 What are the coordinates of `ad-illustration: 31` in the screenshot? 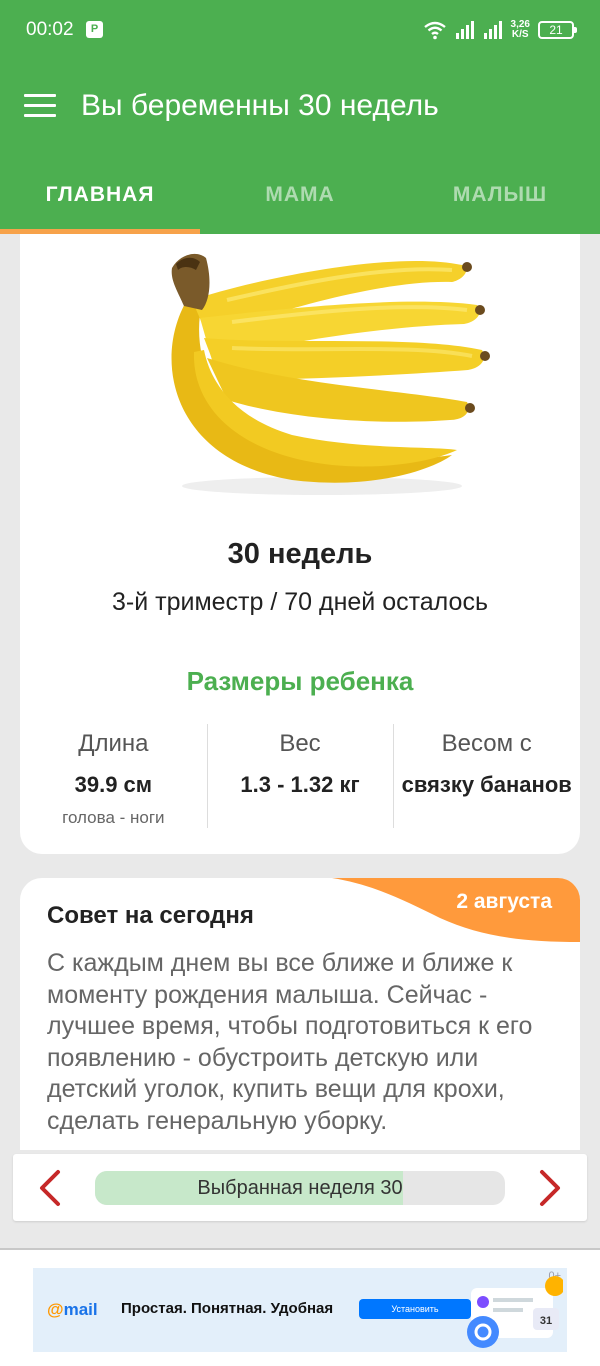 It's located at (515, 1312).